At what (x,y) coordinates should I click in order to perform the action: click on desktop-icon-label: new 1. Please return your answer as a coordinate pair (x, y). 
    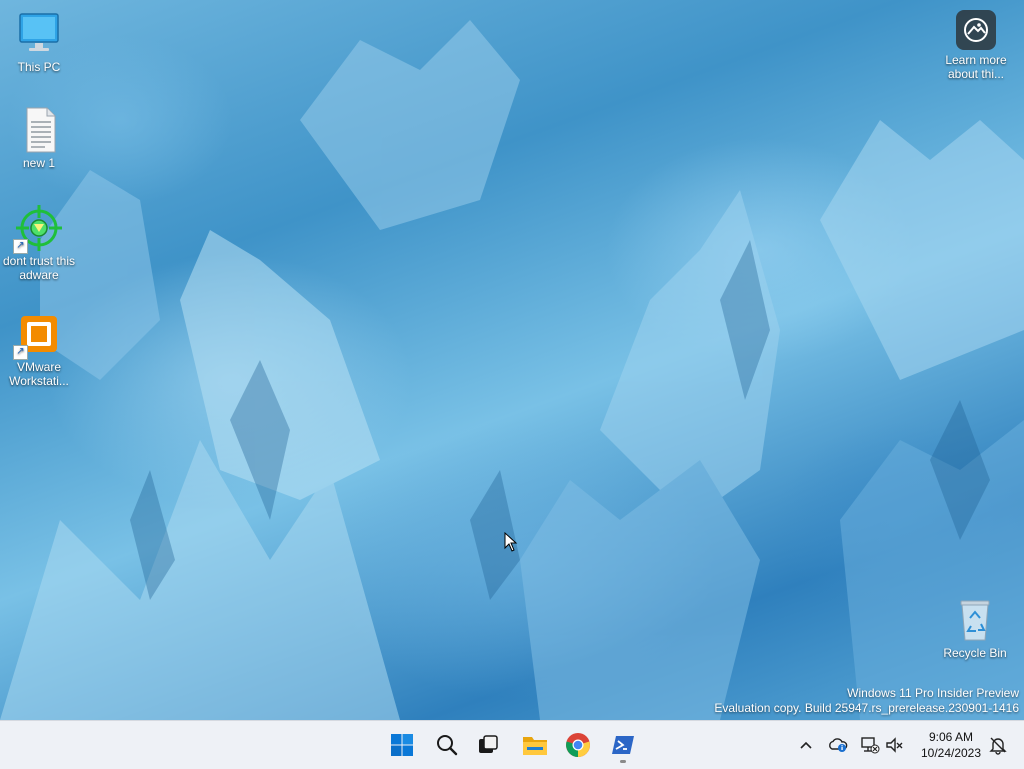
    Looking at the image, I should click on (39, 163).